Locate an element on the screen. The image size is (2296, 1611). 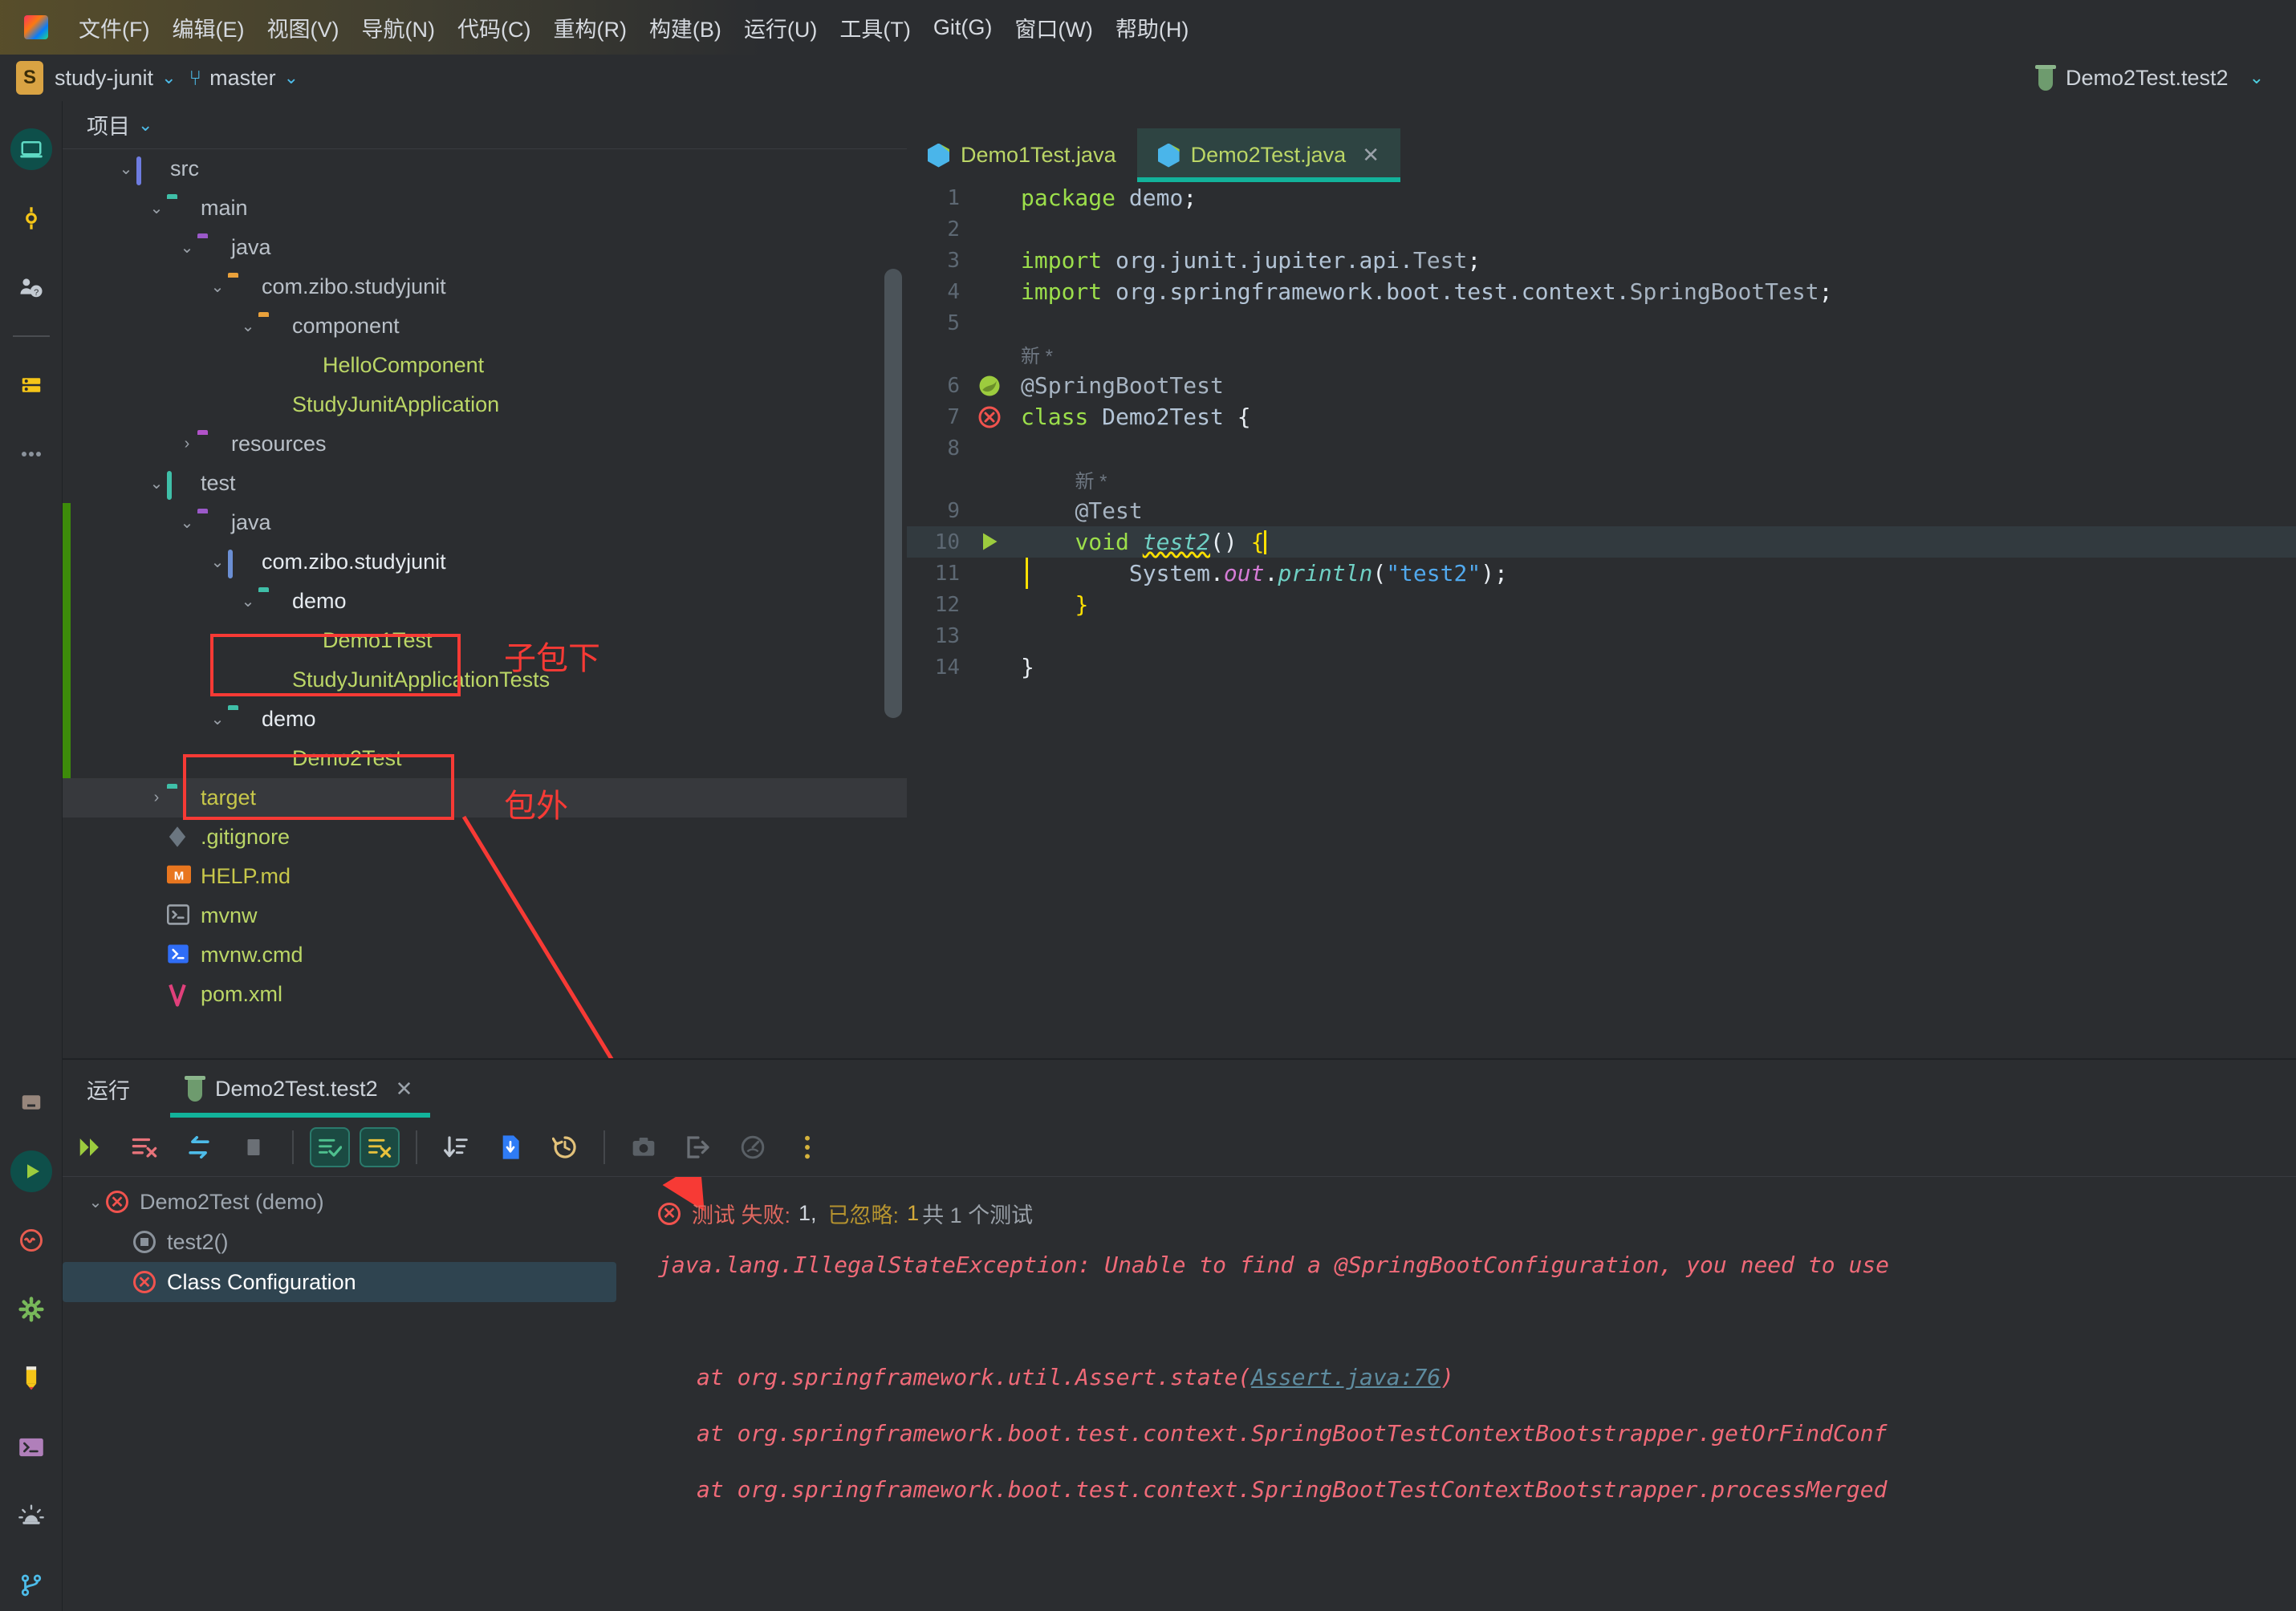
project-name: study-junit is located at coordinates (104, 78).